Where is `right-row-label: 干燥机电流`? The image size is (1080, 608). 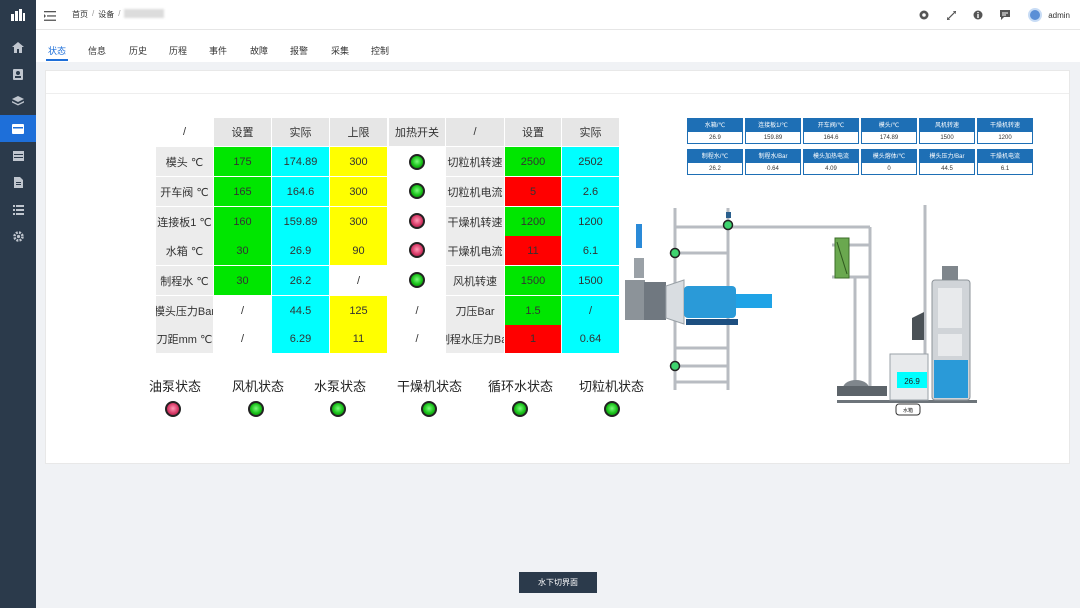 right-row-label: 干燥机电流 is located at coordinates (475, 250).